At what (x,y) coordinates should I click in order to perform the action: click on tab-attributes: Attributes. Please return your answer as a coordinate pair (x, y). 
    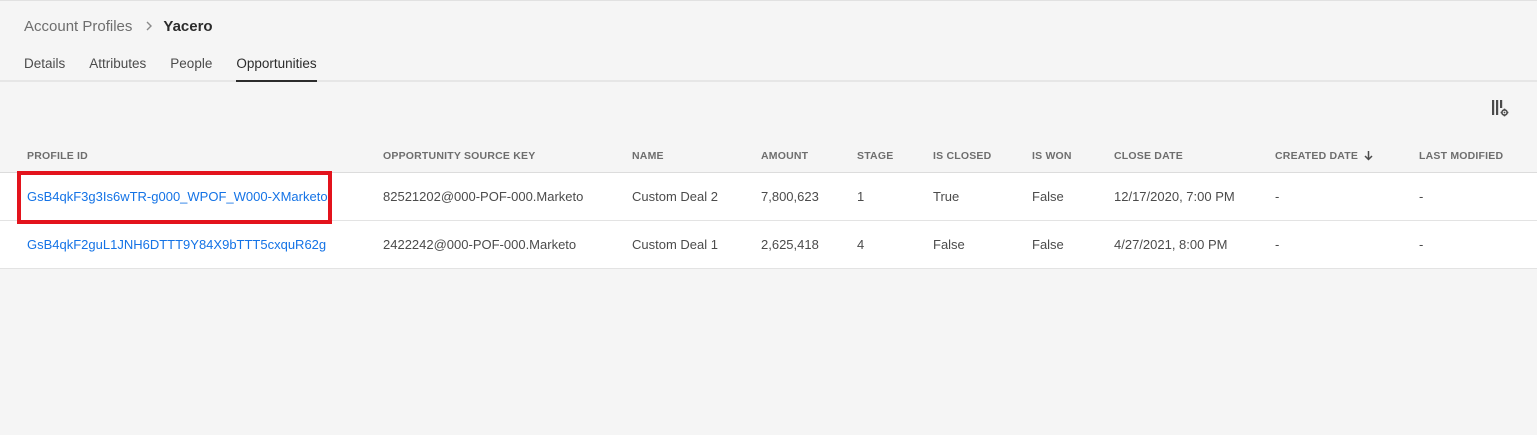
    Looking at the image, I should click on (117, 69).